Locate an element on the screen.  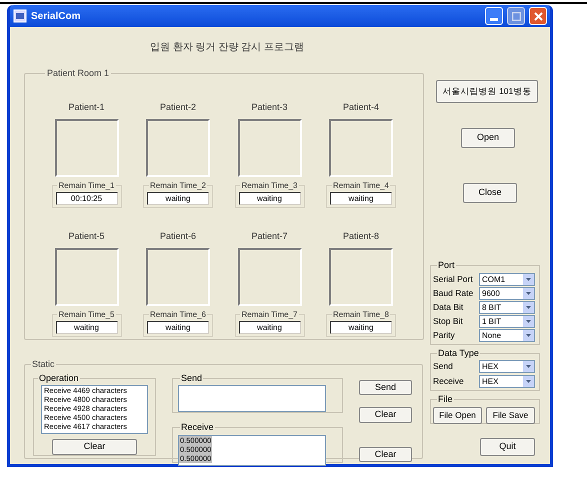
group-label: Remain Time_3 is located at coordinates (269, 186).